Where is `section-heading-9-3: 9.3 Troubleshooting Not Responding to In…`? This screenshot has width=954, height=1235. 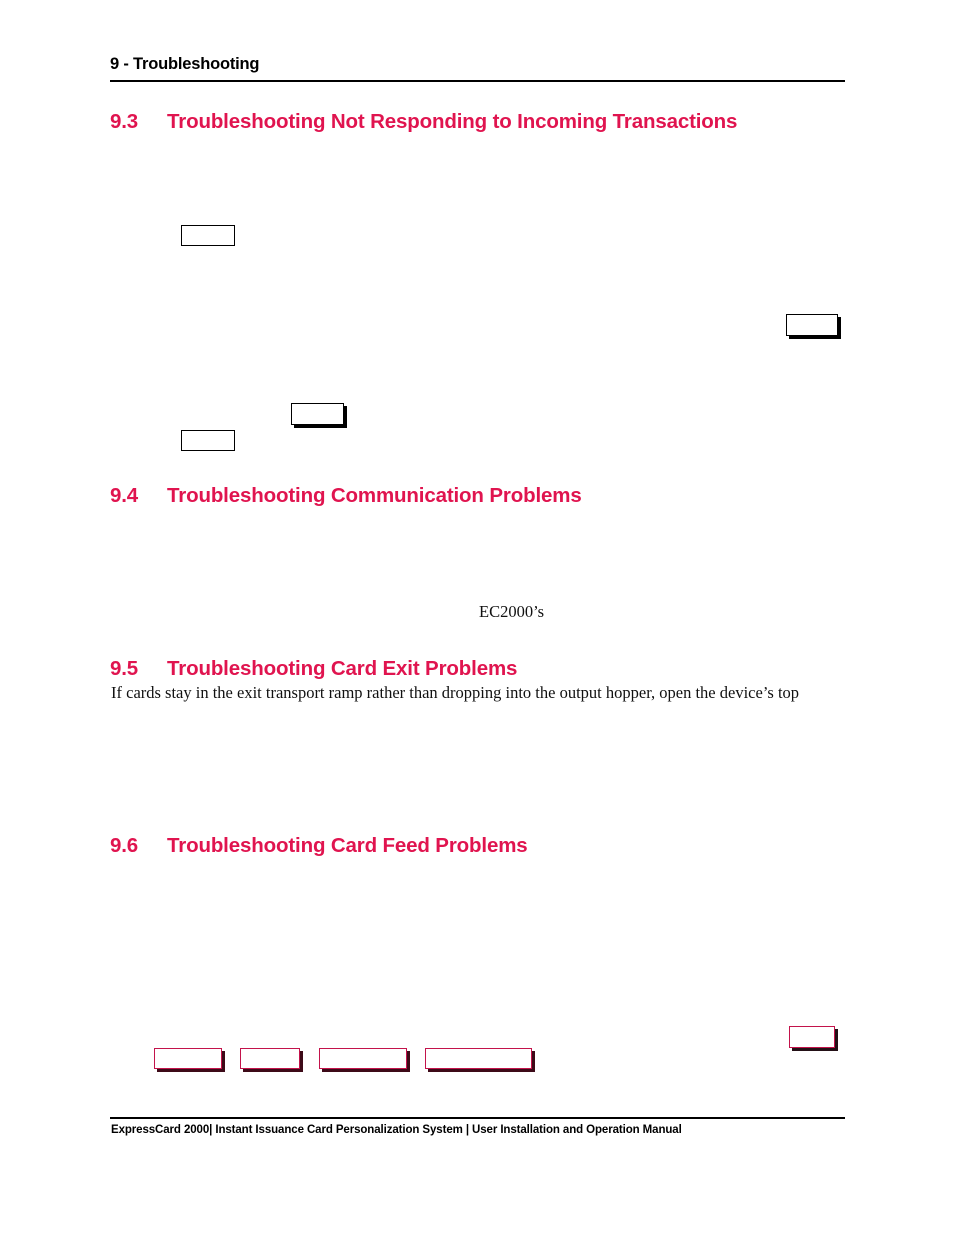
section-heading-9-3: 9.3 Troubleshooting Not Responding to In… is located at coordinates (423, 122).